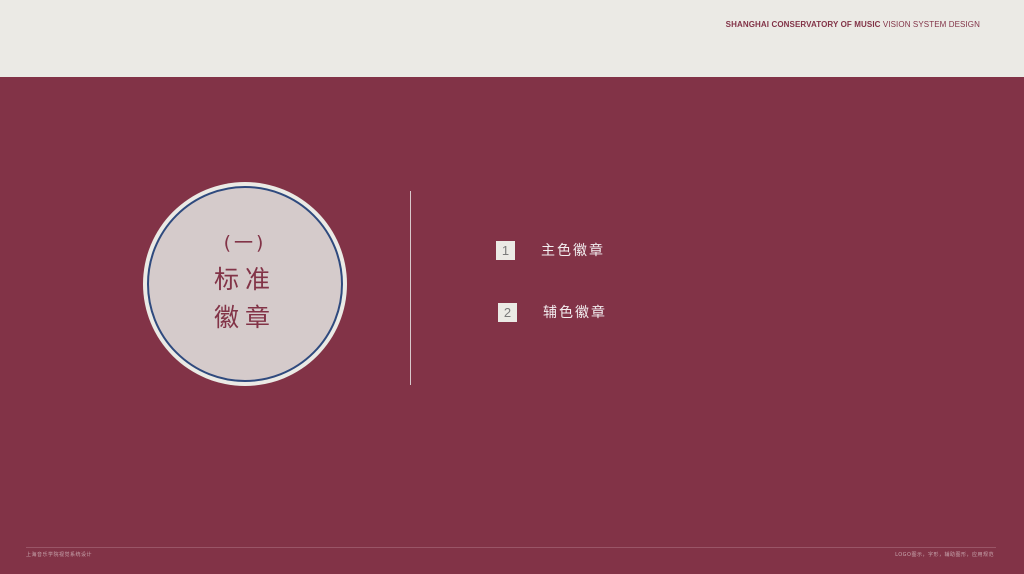 This screenshot has width=1024, height=574. I want to click on section-number: (一), so click(245, 242).